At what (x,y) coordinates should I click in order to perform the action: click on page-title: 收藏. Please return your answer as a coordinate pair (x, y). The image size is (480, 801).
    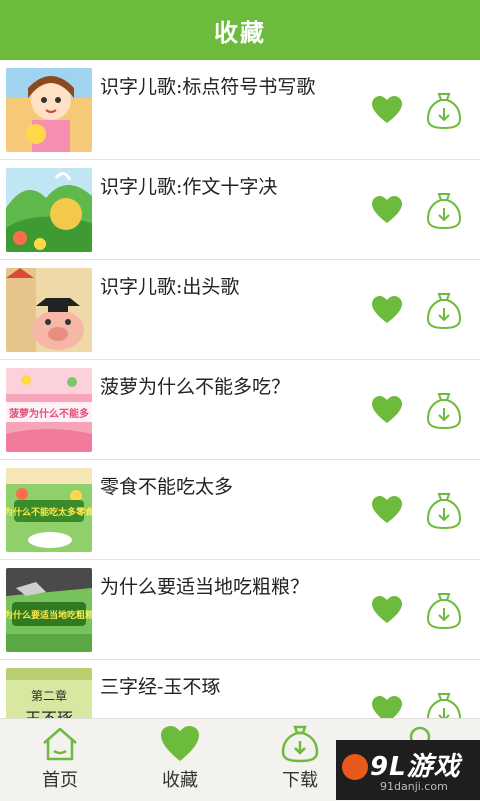
    Looking at the image, I should click on (240, 32).